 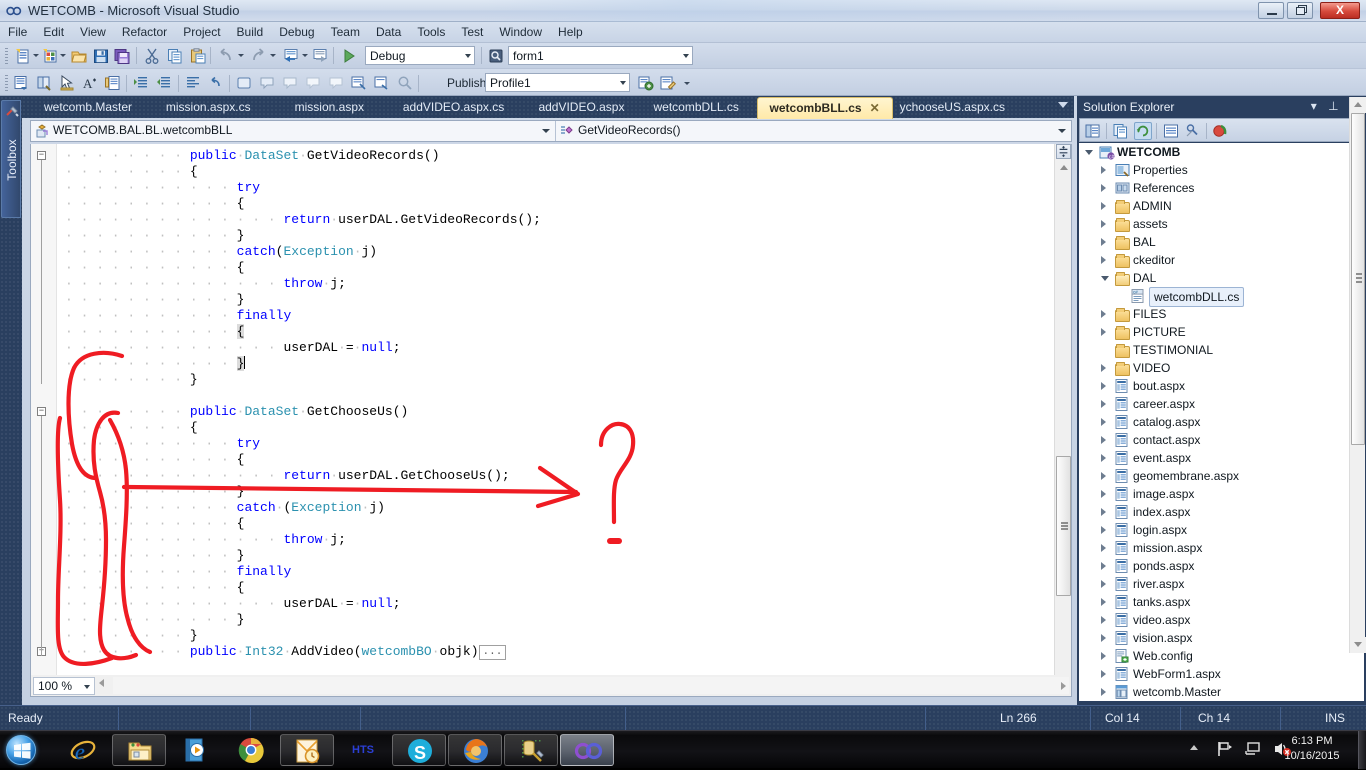 What do you see at coordinates (1333, 106) in the screenshot?
I see `pin-icon: ⊥` at bounding box center [1333, 106].